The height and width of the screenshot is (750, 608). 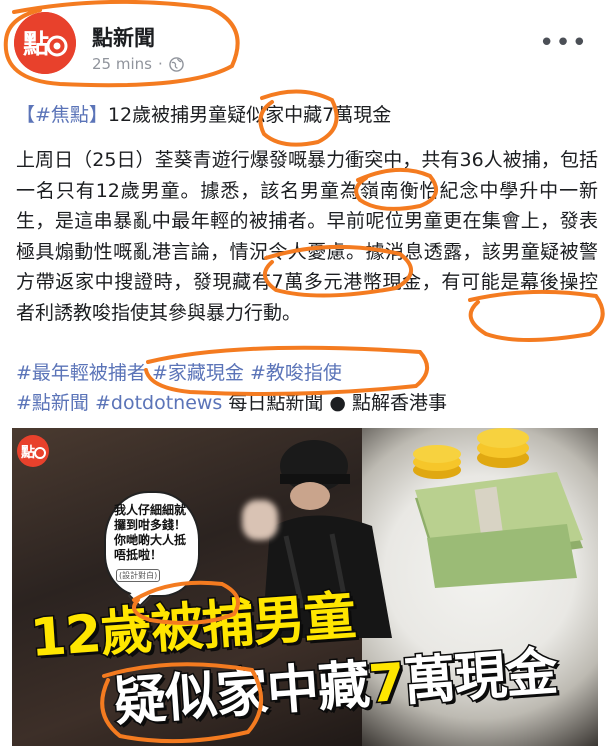 I want to click on title-tag-link: 【#焦點】, so click(x=62, y=115).